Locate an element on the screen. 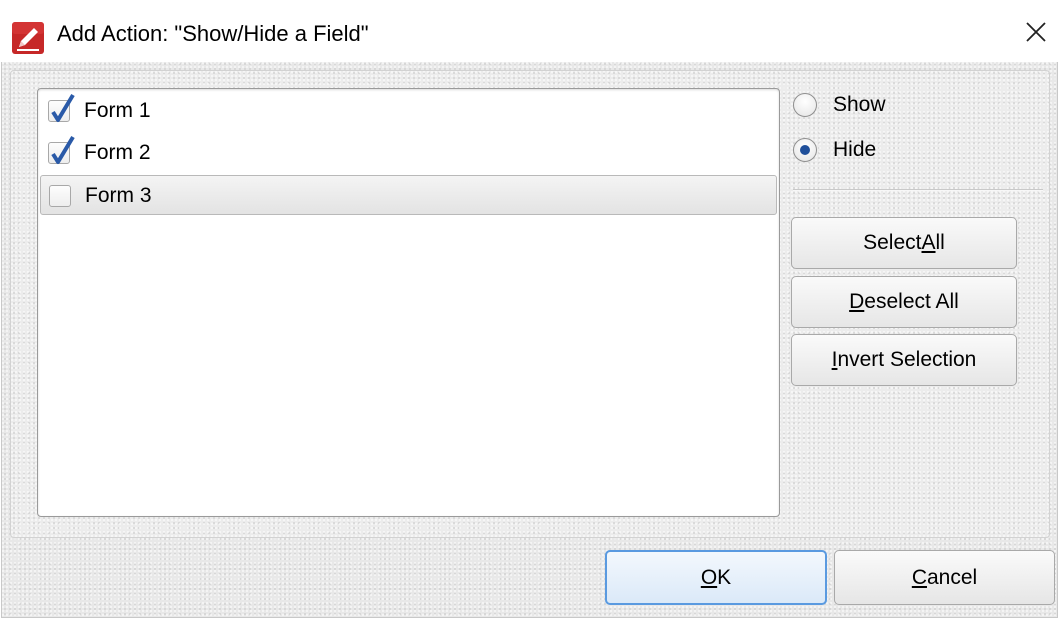 Image resolution: width=1059 pixels, height=619 pixels. hide-radio is located at coordinates (805, 150).